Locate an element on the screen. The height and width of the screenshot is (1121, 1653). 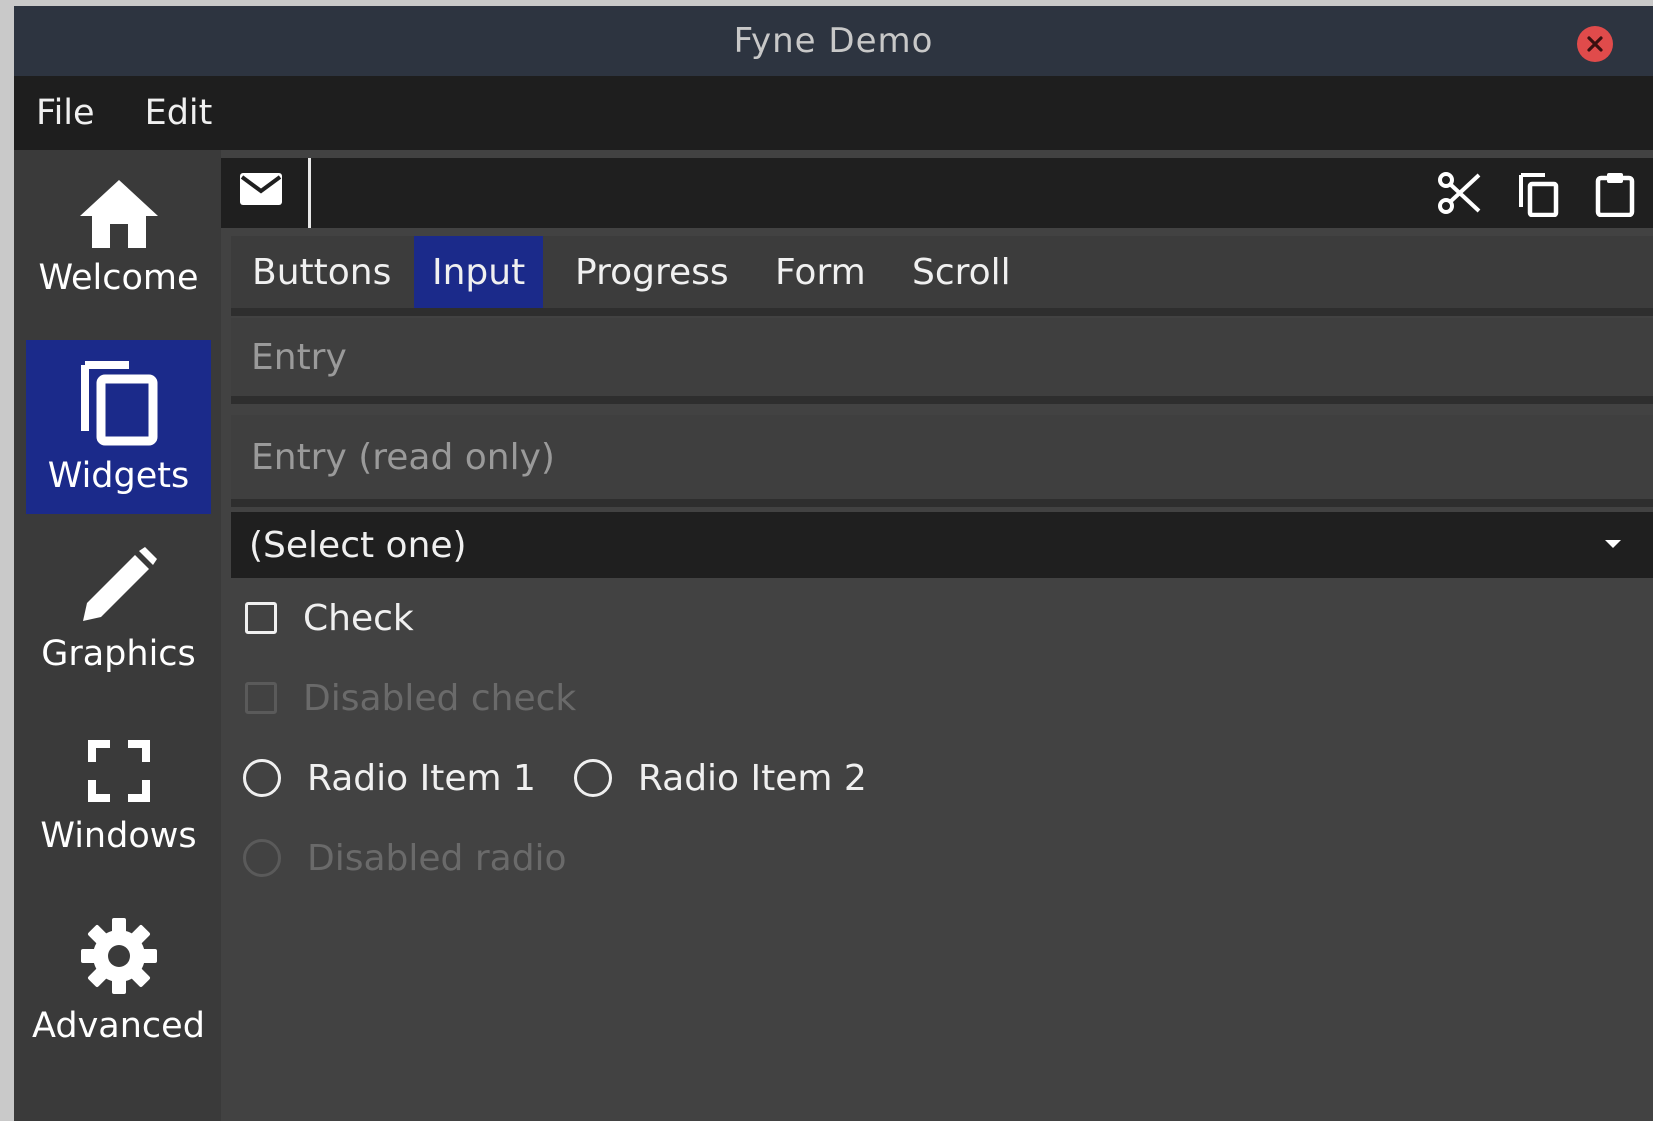
close-icon is located at coordinates (1595, 44).